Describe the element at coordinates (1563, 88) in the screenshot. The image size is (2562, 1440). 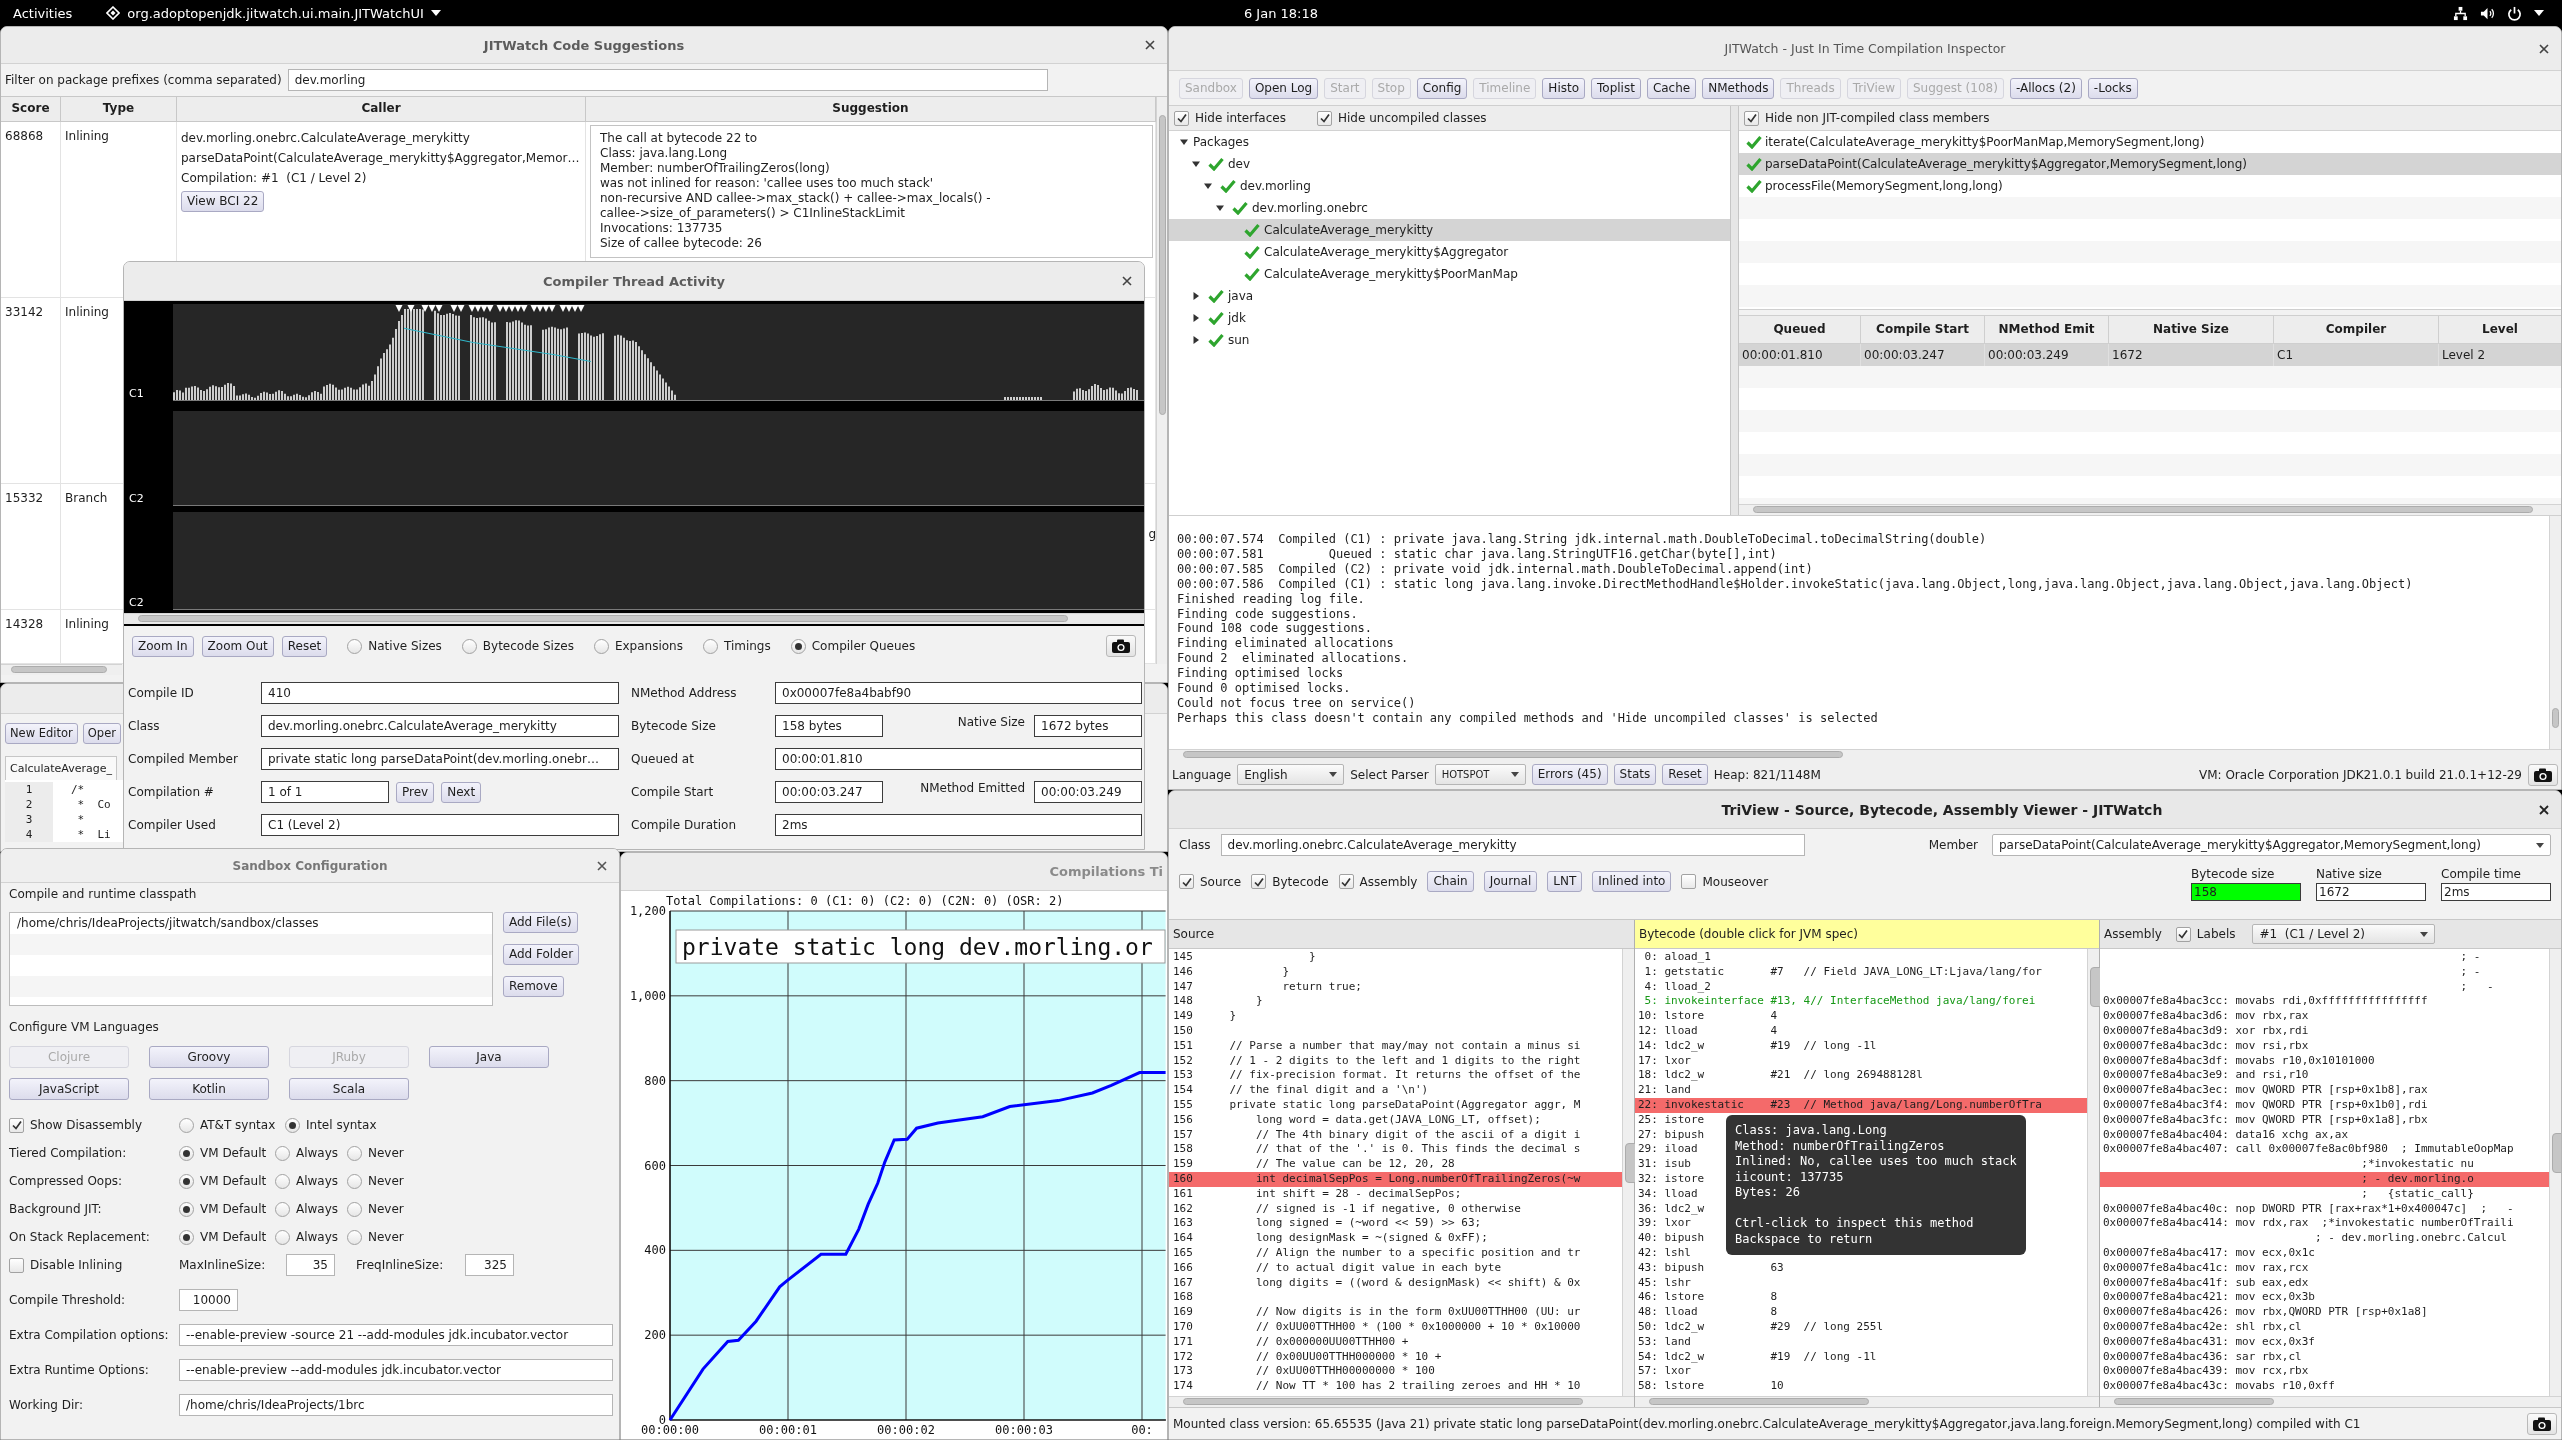
I see `toolbar-button: Histo` at that location.